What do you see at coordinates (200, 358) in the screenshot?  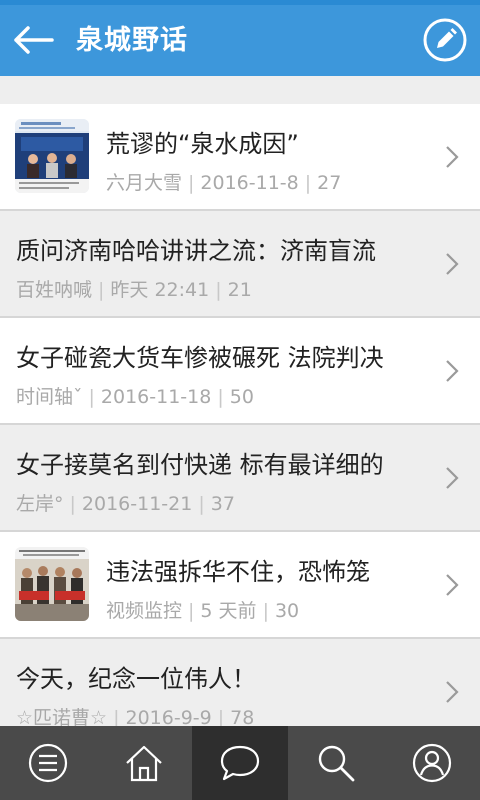 I see `post-title: 女子碰瓷大货车惨被碾死 法院判决` at bounding box center [200, 358].